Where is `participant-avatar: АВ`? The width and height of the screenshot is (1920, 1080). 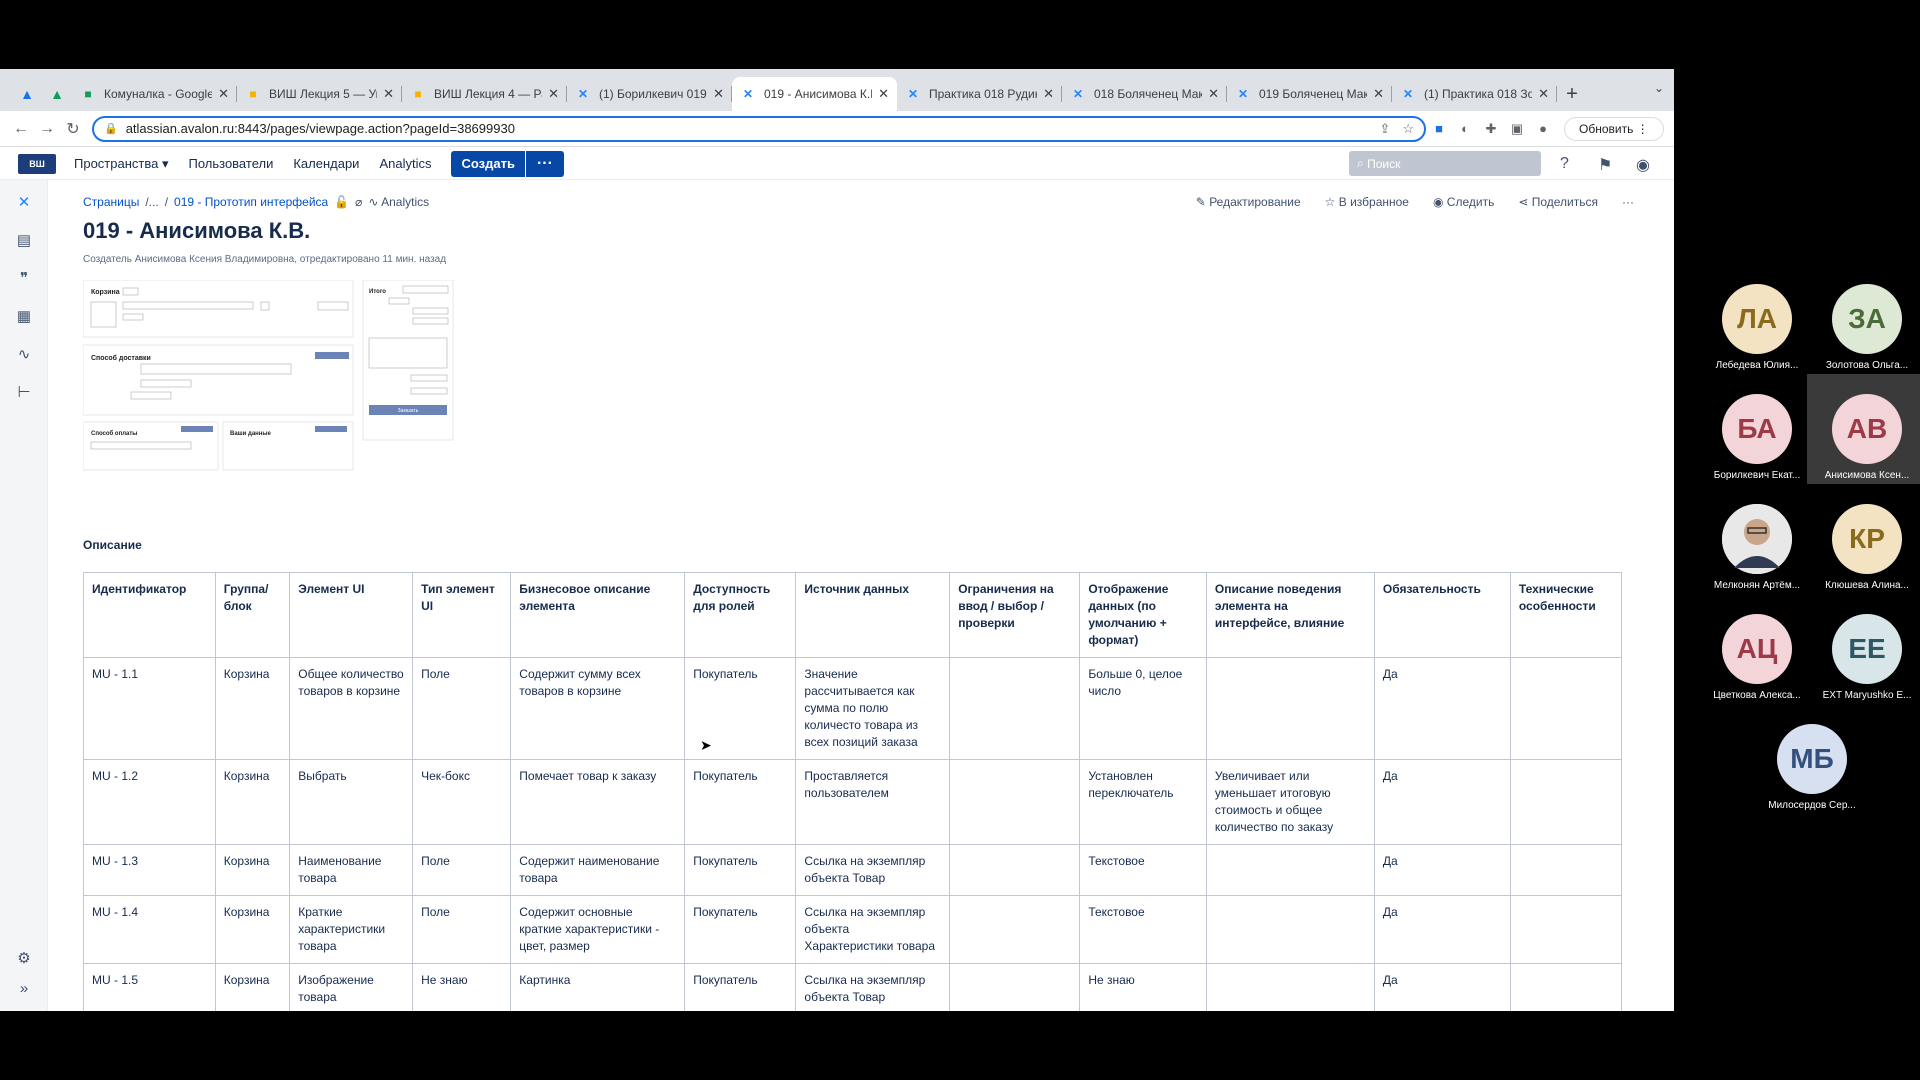
participant-avatar: АВ is located at coordinates (1867, 429).